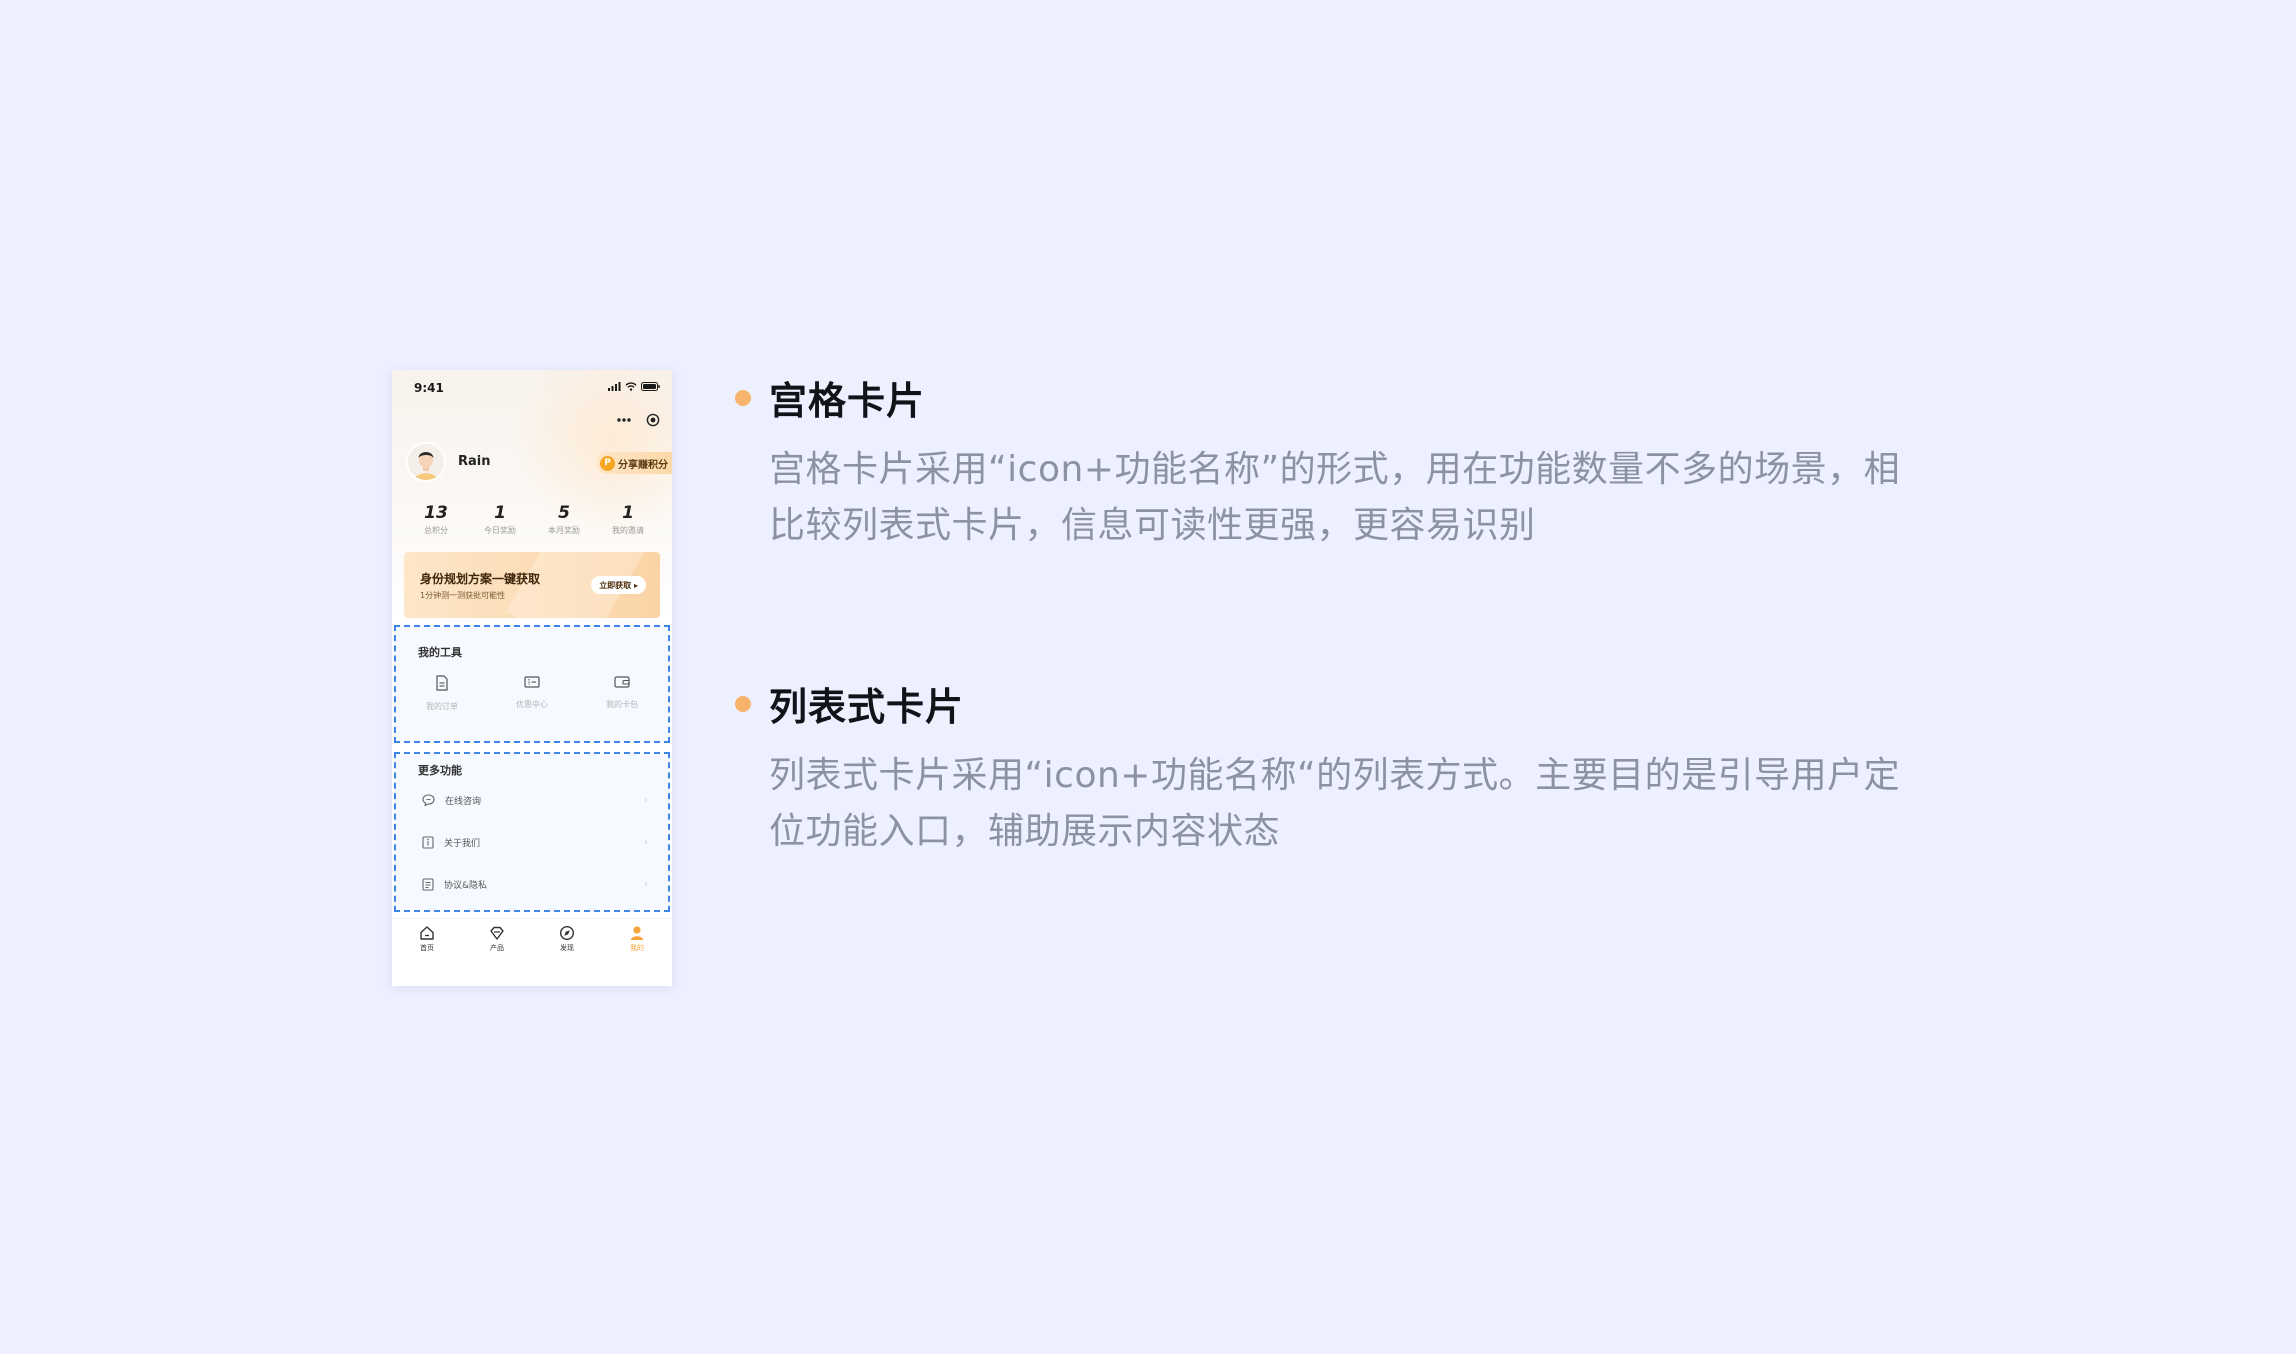 This screenshot has width=2296, height=1354. I want to click on tab-products: 产品, so click(497, 955).